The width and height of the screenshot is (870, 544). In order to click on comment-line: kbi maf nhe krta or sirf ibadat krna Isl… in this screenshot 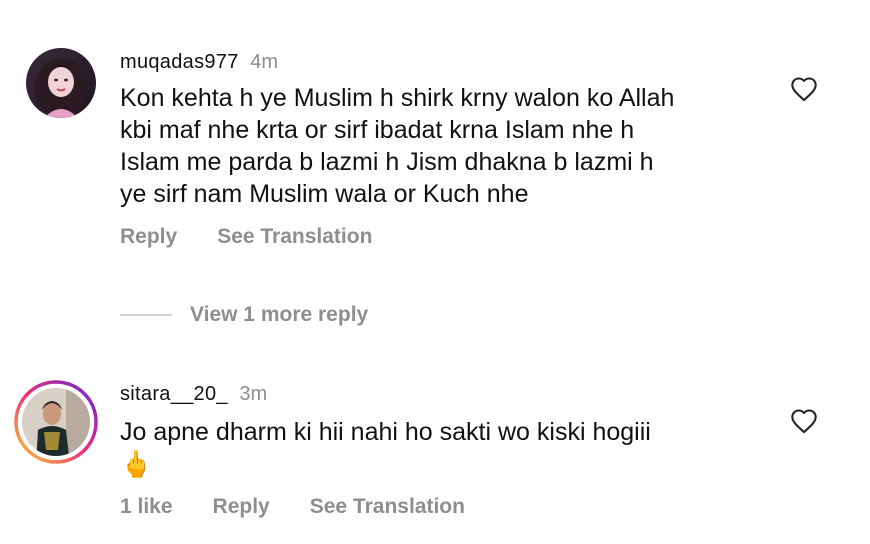, I will do `click(377, 130)`.